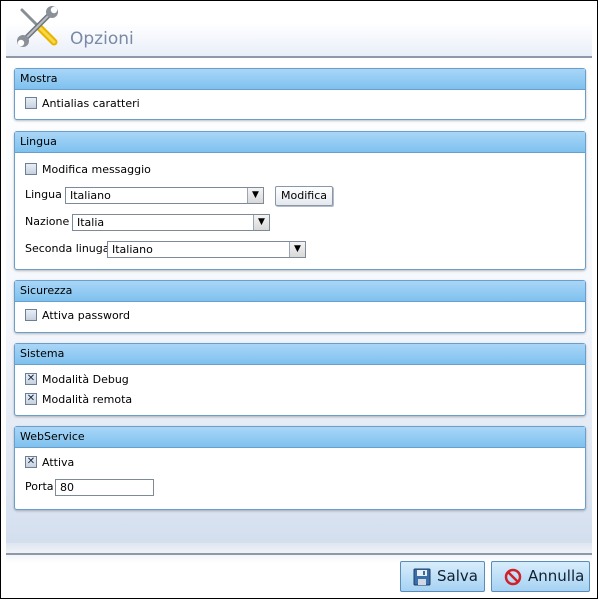 This screenshot has height=599, width=598. What do you see at coordinates (513, 577) in the screenshot?
I see `no-entry-icon` at bounding box center [513, 577].